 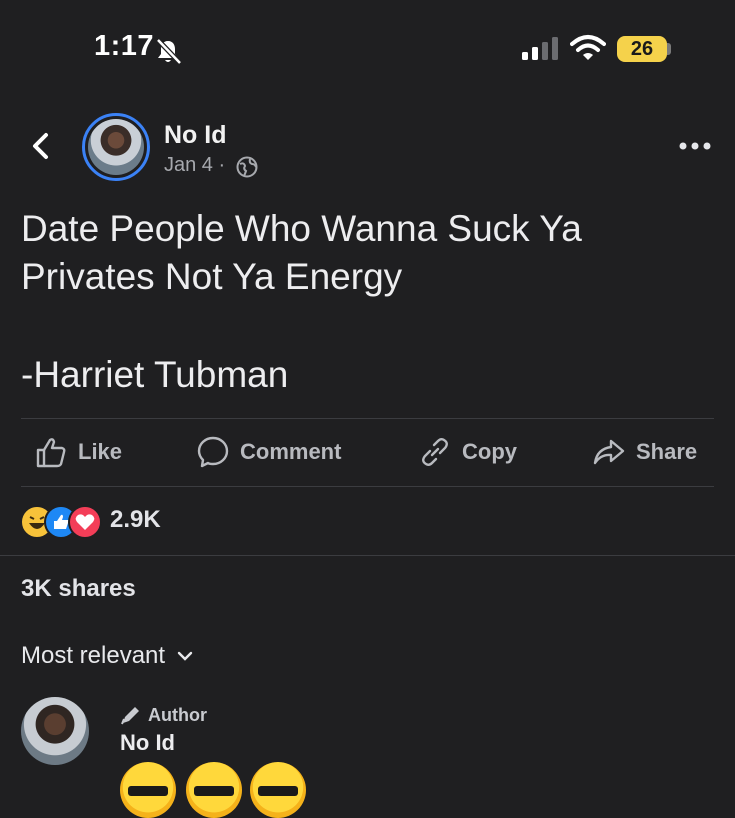 I want to click on status-time: 1:17, so click(x=124, y=46).